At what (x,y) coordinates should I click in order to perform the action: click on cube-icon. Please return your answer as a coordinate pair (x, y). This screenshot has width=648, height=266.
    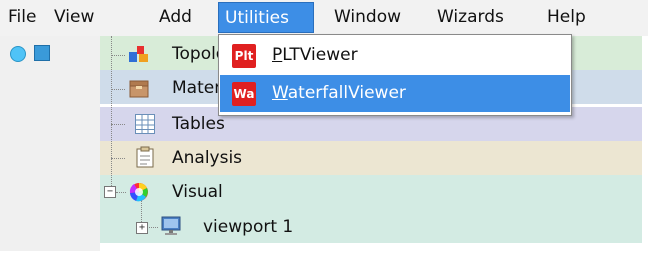
    Looking at the image, I should click on (42, 53).